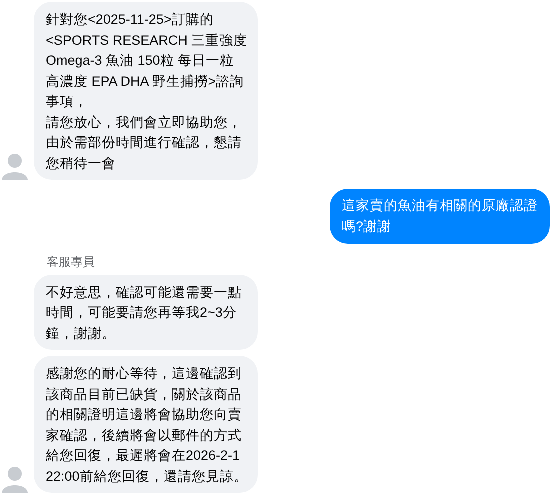 The width and height of the screenshot is (550, 501). What do you see at coordinates (440, 216) in the screenshot?
I see `message-bubble: 這家賣的魚油有相關的原廠認證嗎?謝謝` at bounding box center [440, 216].